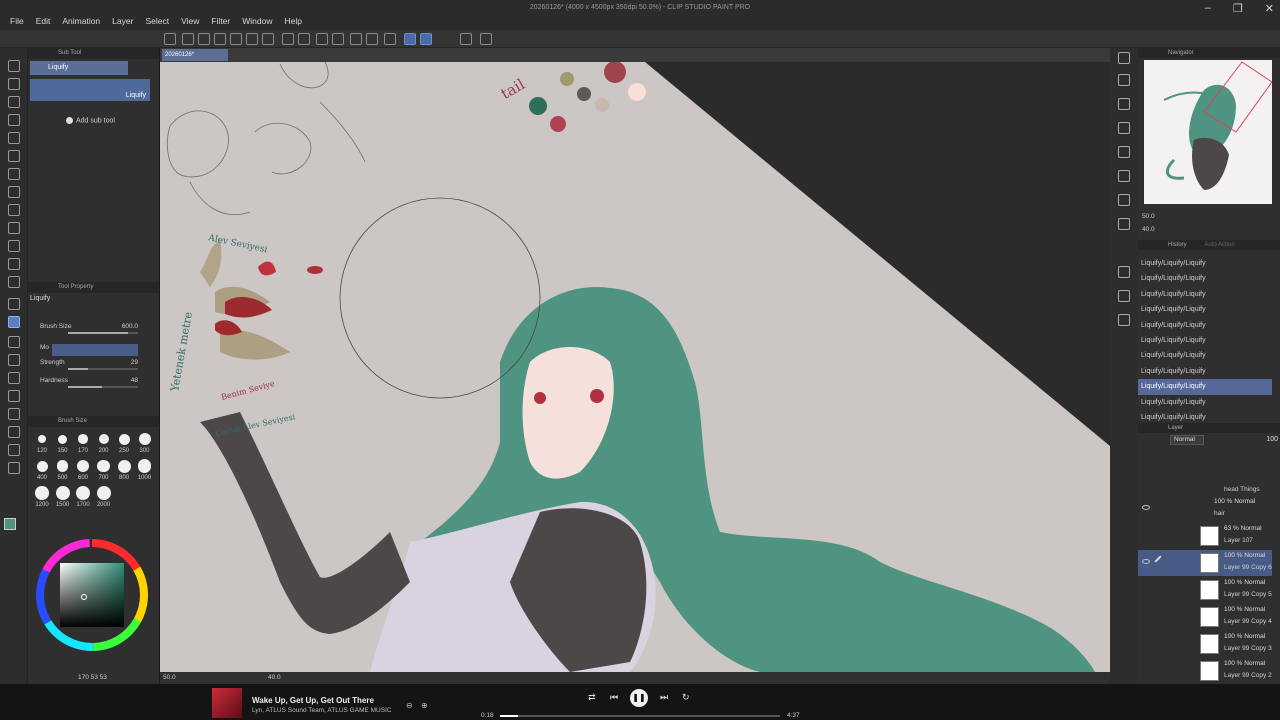  Describe the element at coordinates (592, 697) in the screenshot. I see `shuffle-icon: ⇄` at that location.